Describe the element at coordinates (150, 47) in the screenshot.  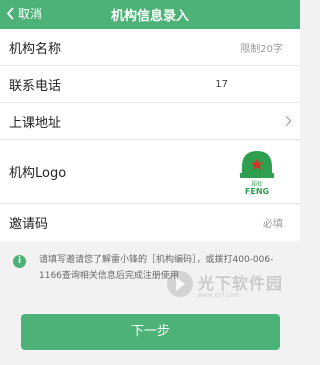
I see `institution-name-field: 机构名称 限制20字` at that location.